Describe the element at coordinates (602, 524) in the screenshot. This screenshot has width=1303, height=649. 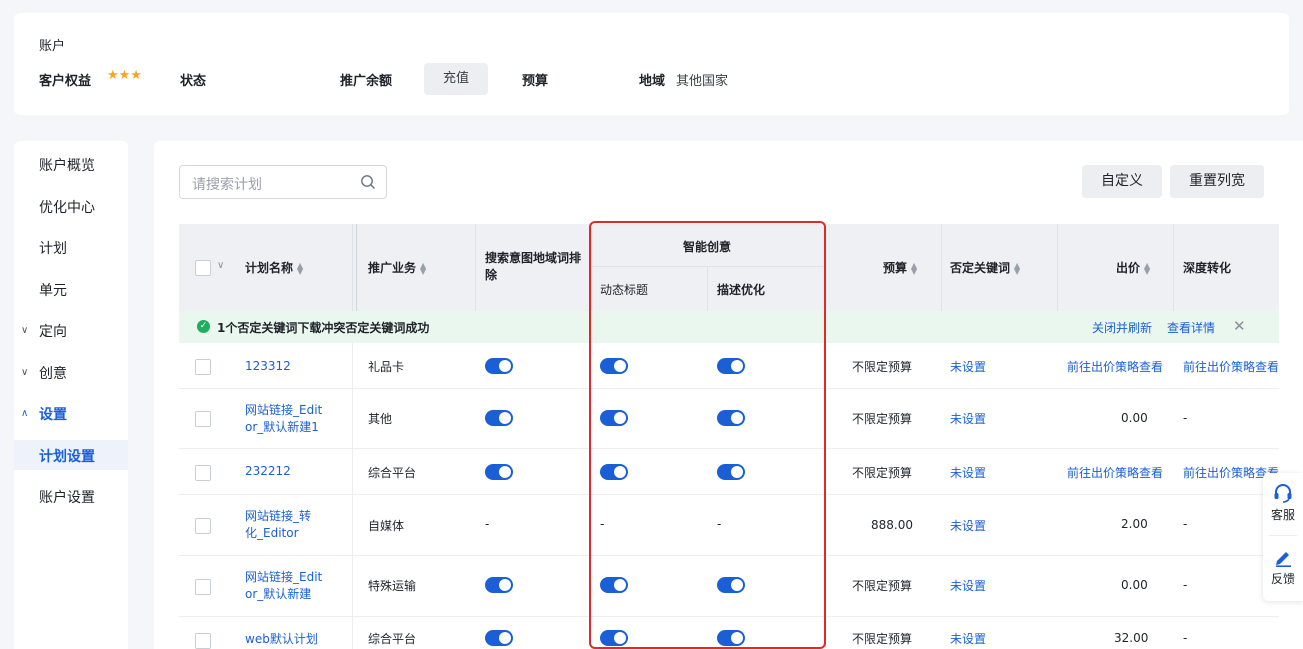
I see `dynamic-title-cell: -` at that location.